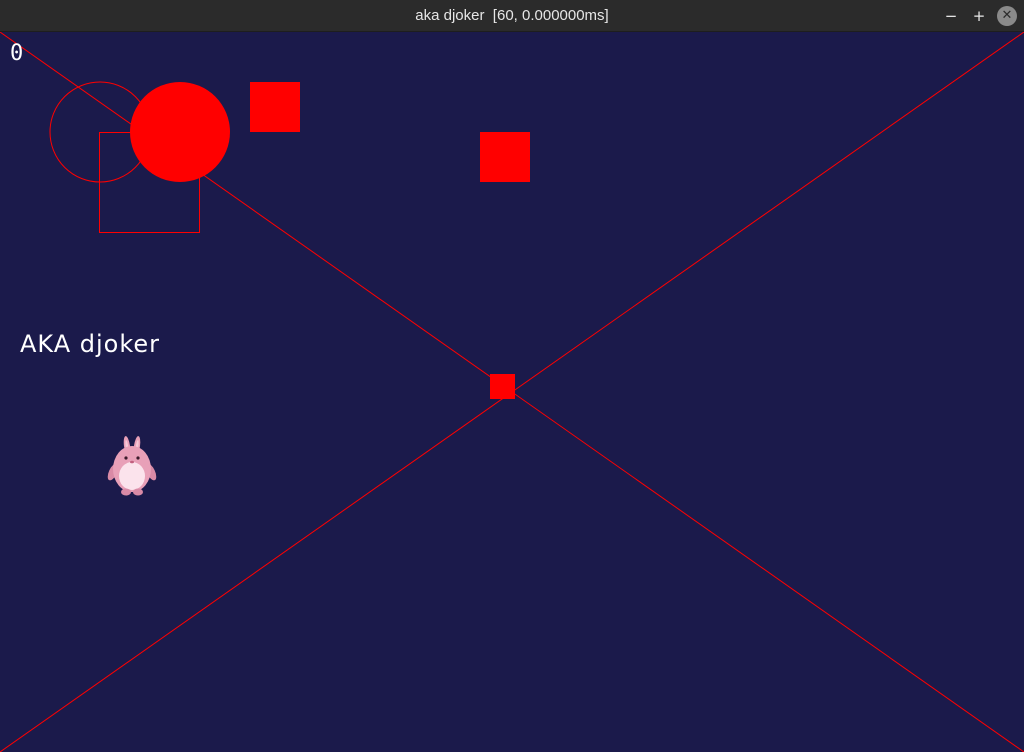 This screenshot has height=752, width=1024. Describe the element at coordinates (505, 157) in the screenshot. I see `filled-square-top-middle` at that location.